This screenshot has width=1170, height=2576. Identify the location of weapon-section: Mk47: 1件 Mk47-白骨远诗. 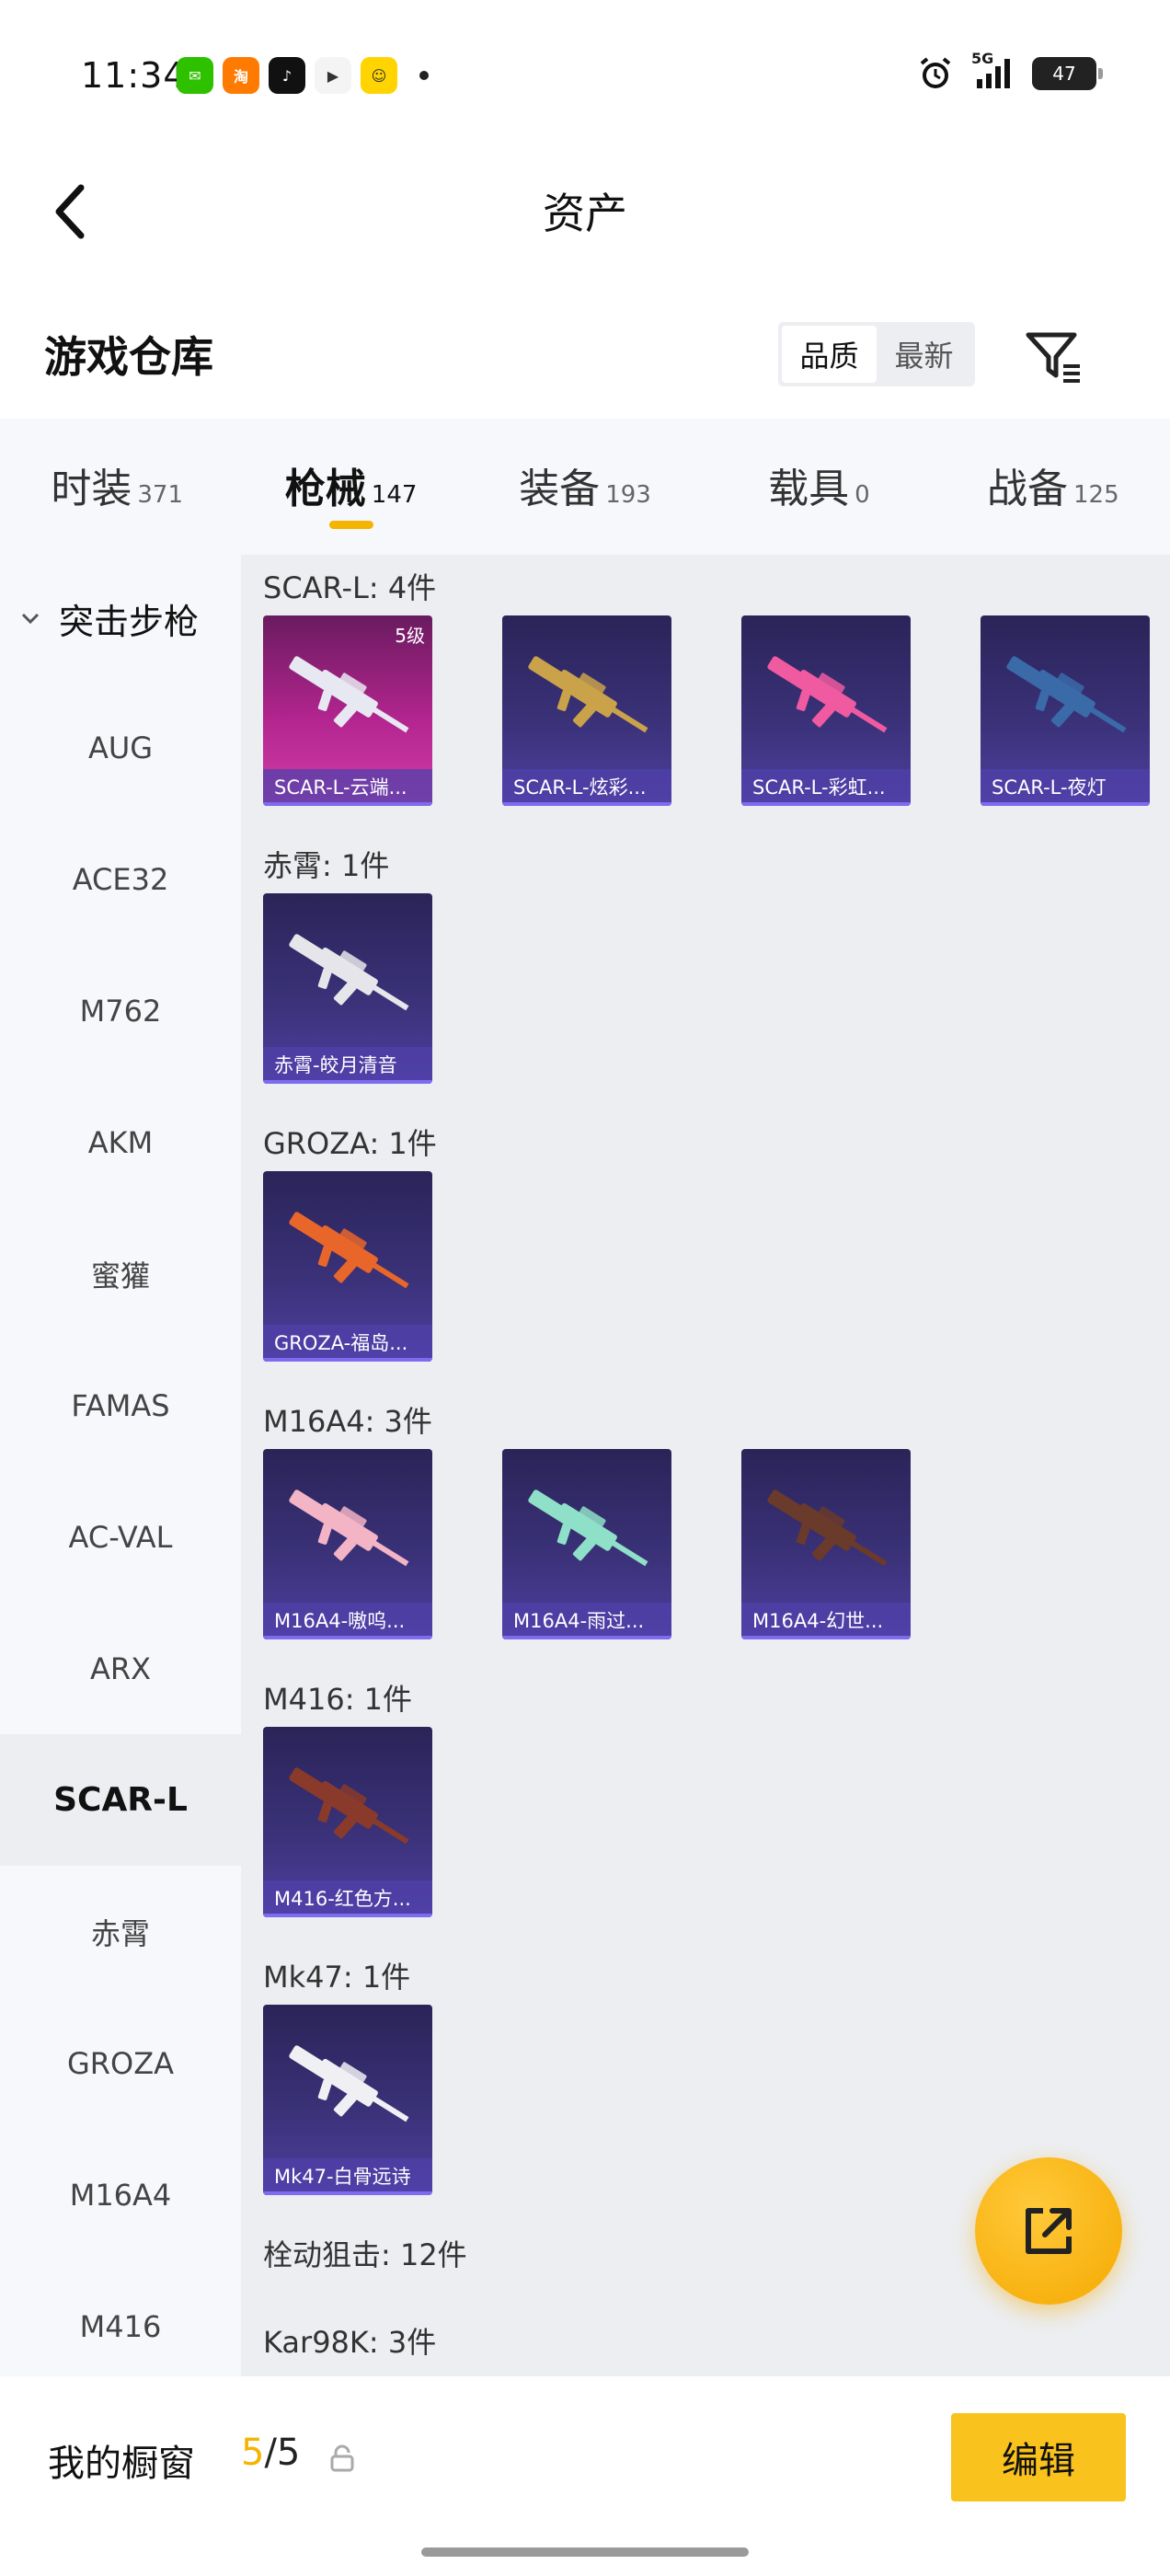
(347, 2072).